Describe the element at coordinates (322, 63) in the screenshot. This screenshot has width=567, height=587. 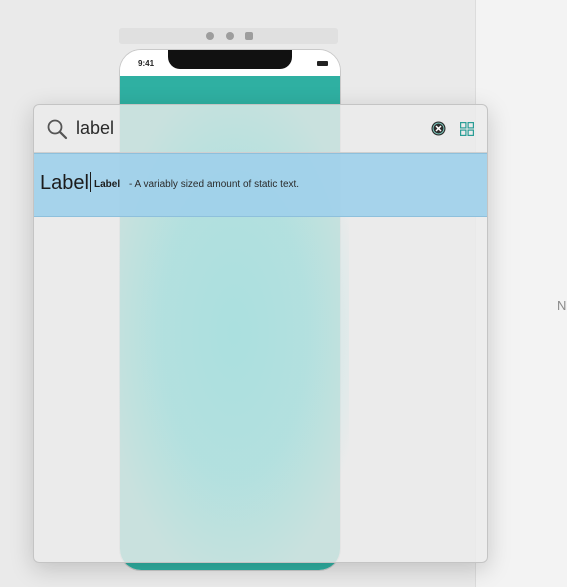
I see `battery-icon` at that location.